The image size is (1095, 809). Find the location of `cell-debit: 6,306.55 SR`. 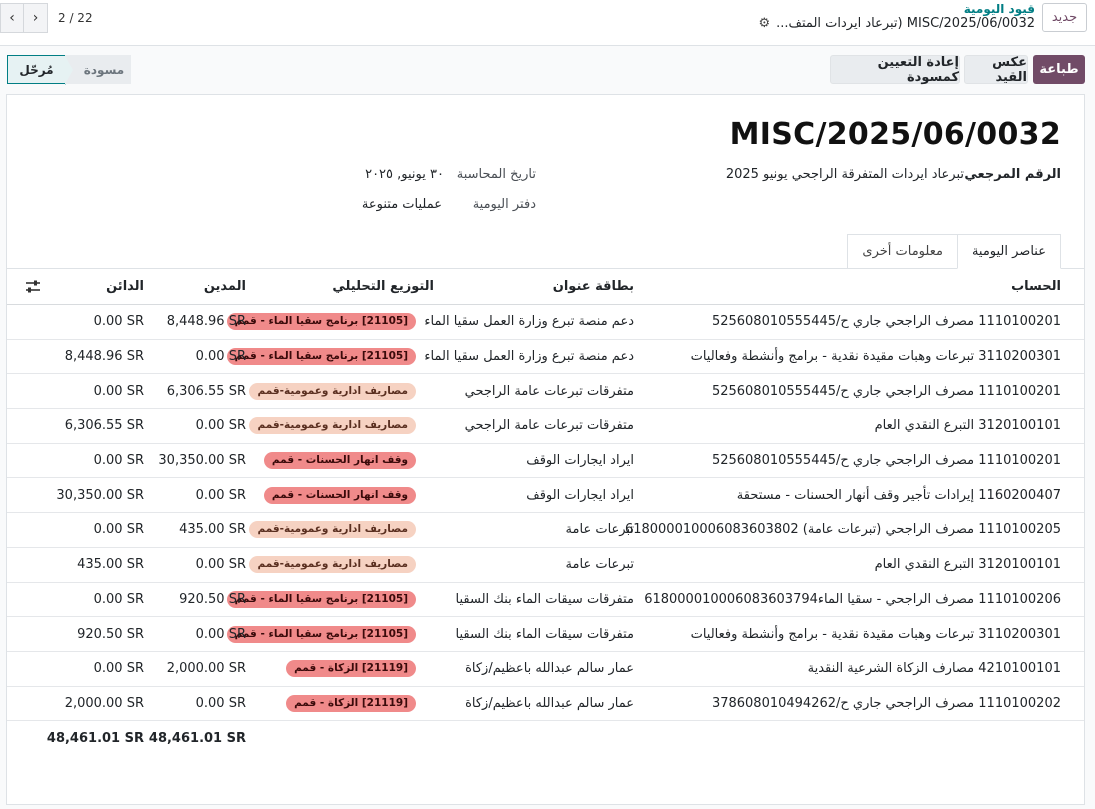

cell-debit: 6,306.55 SR is located at coordinates (206, 391).